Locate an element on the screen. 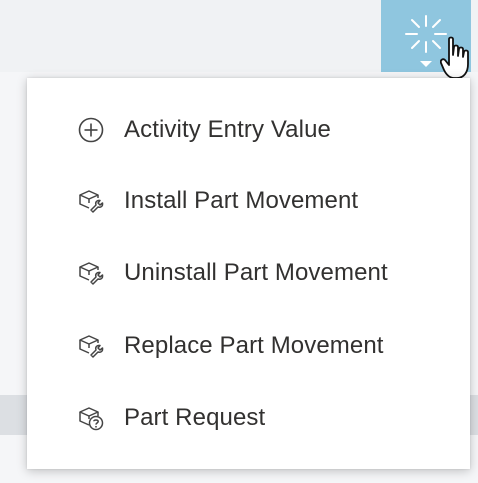 Image resolution: width=478 pixels, height=483 pixels. chevron-down-icon is located at coordinates (426, 64).